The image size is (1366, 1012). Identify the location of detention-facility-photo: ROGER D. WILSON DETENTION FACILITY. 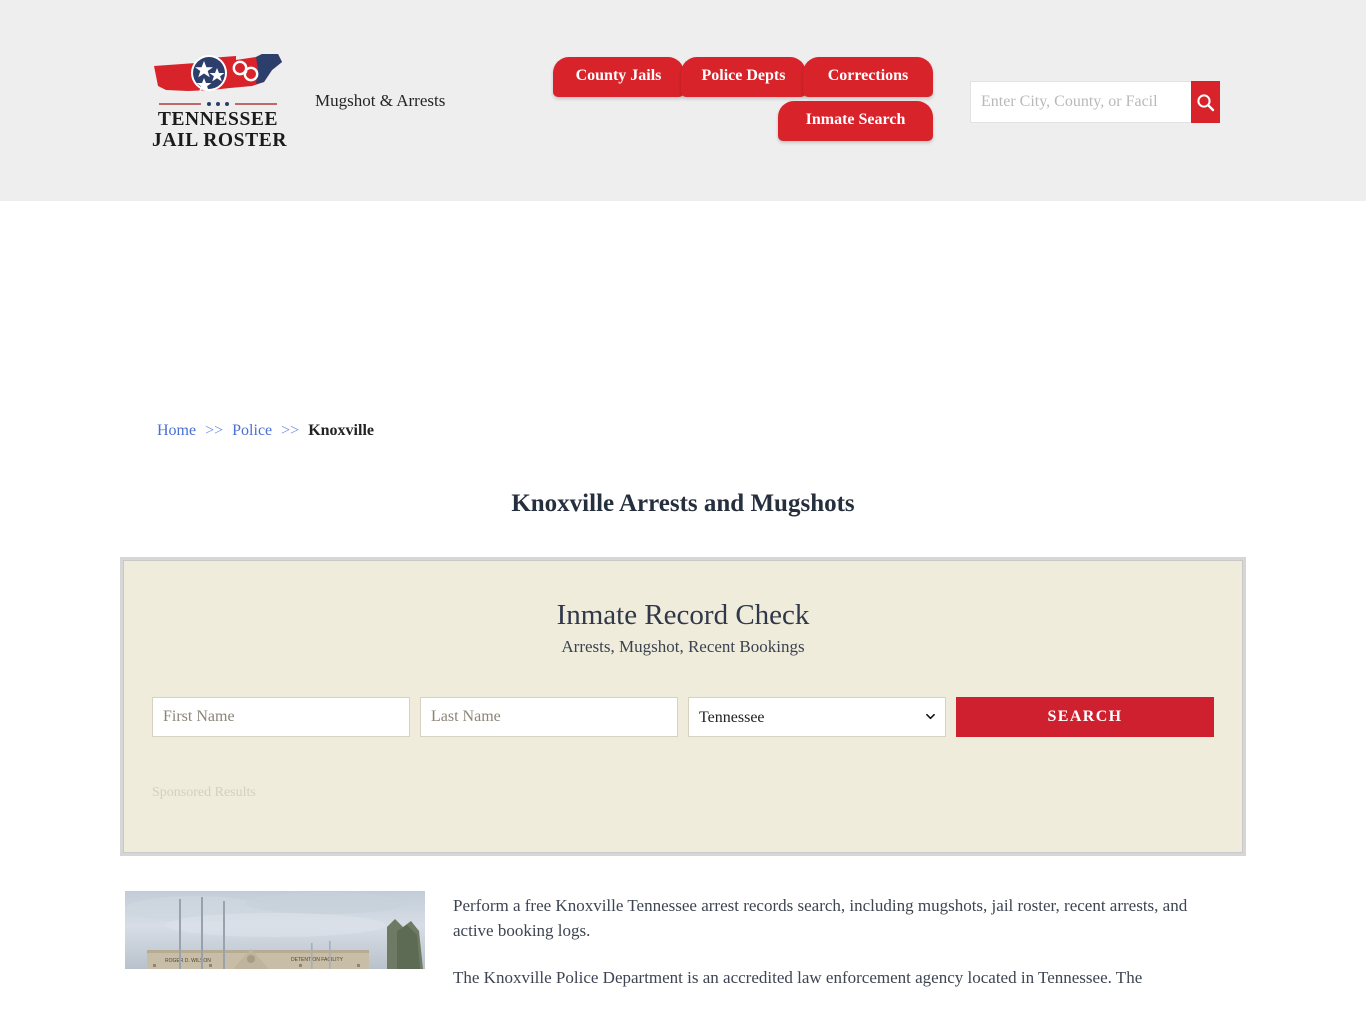
(275, 930).